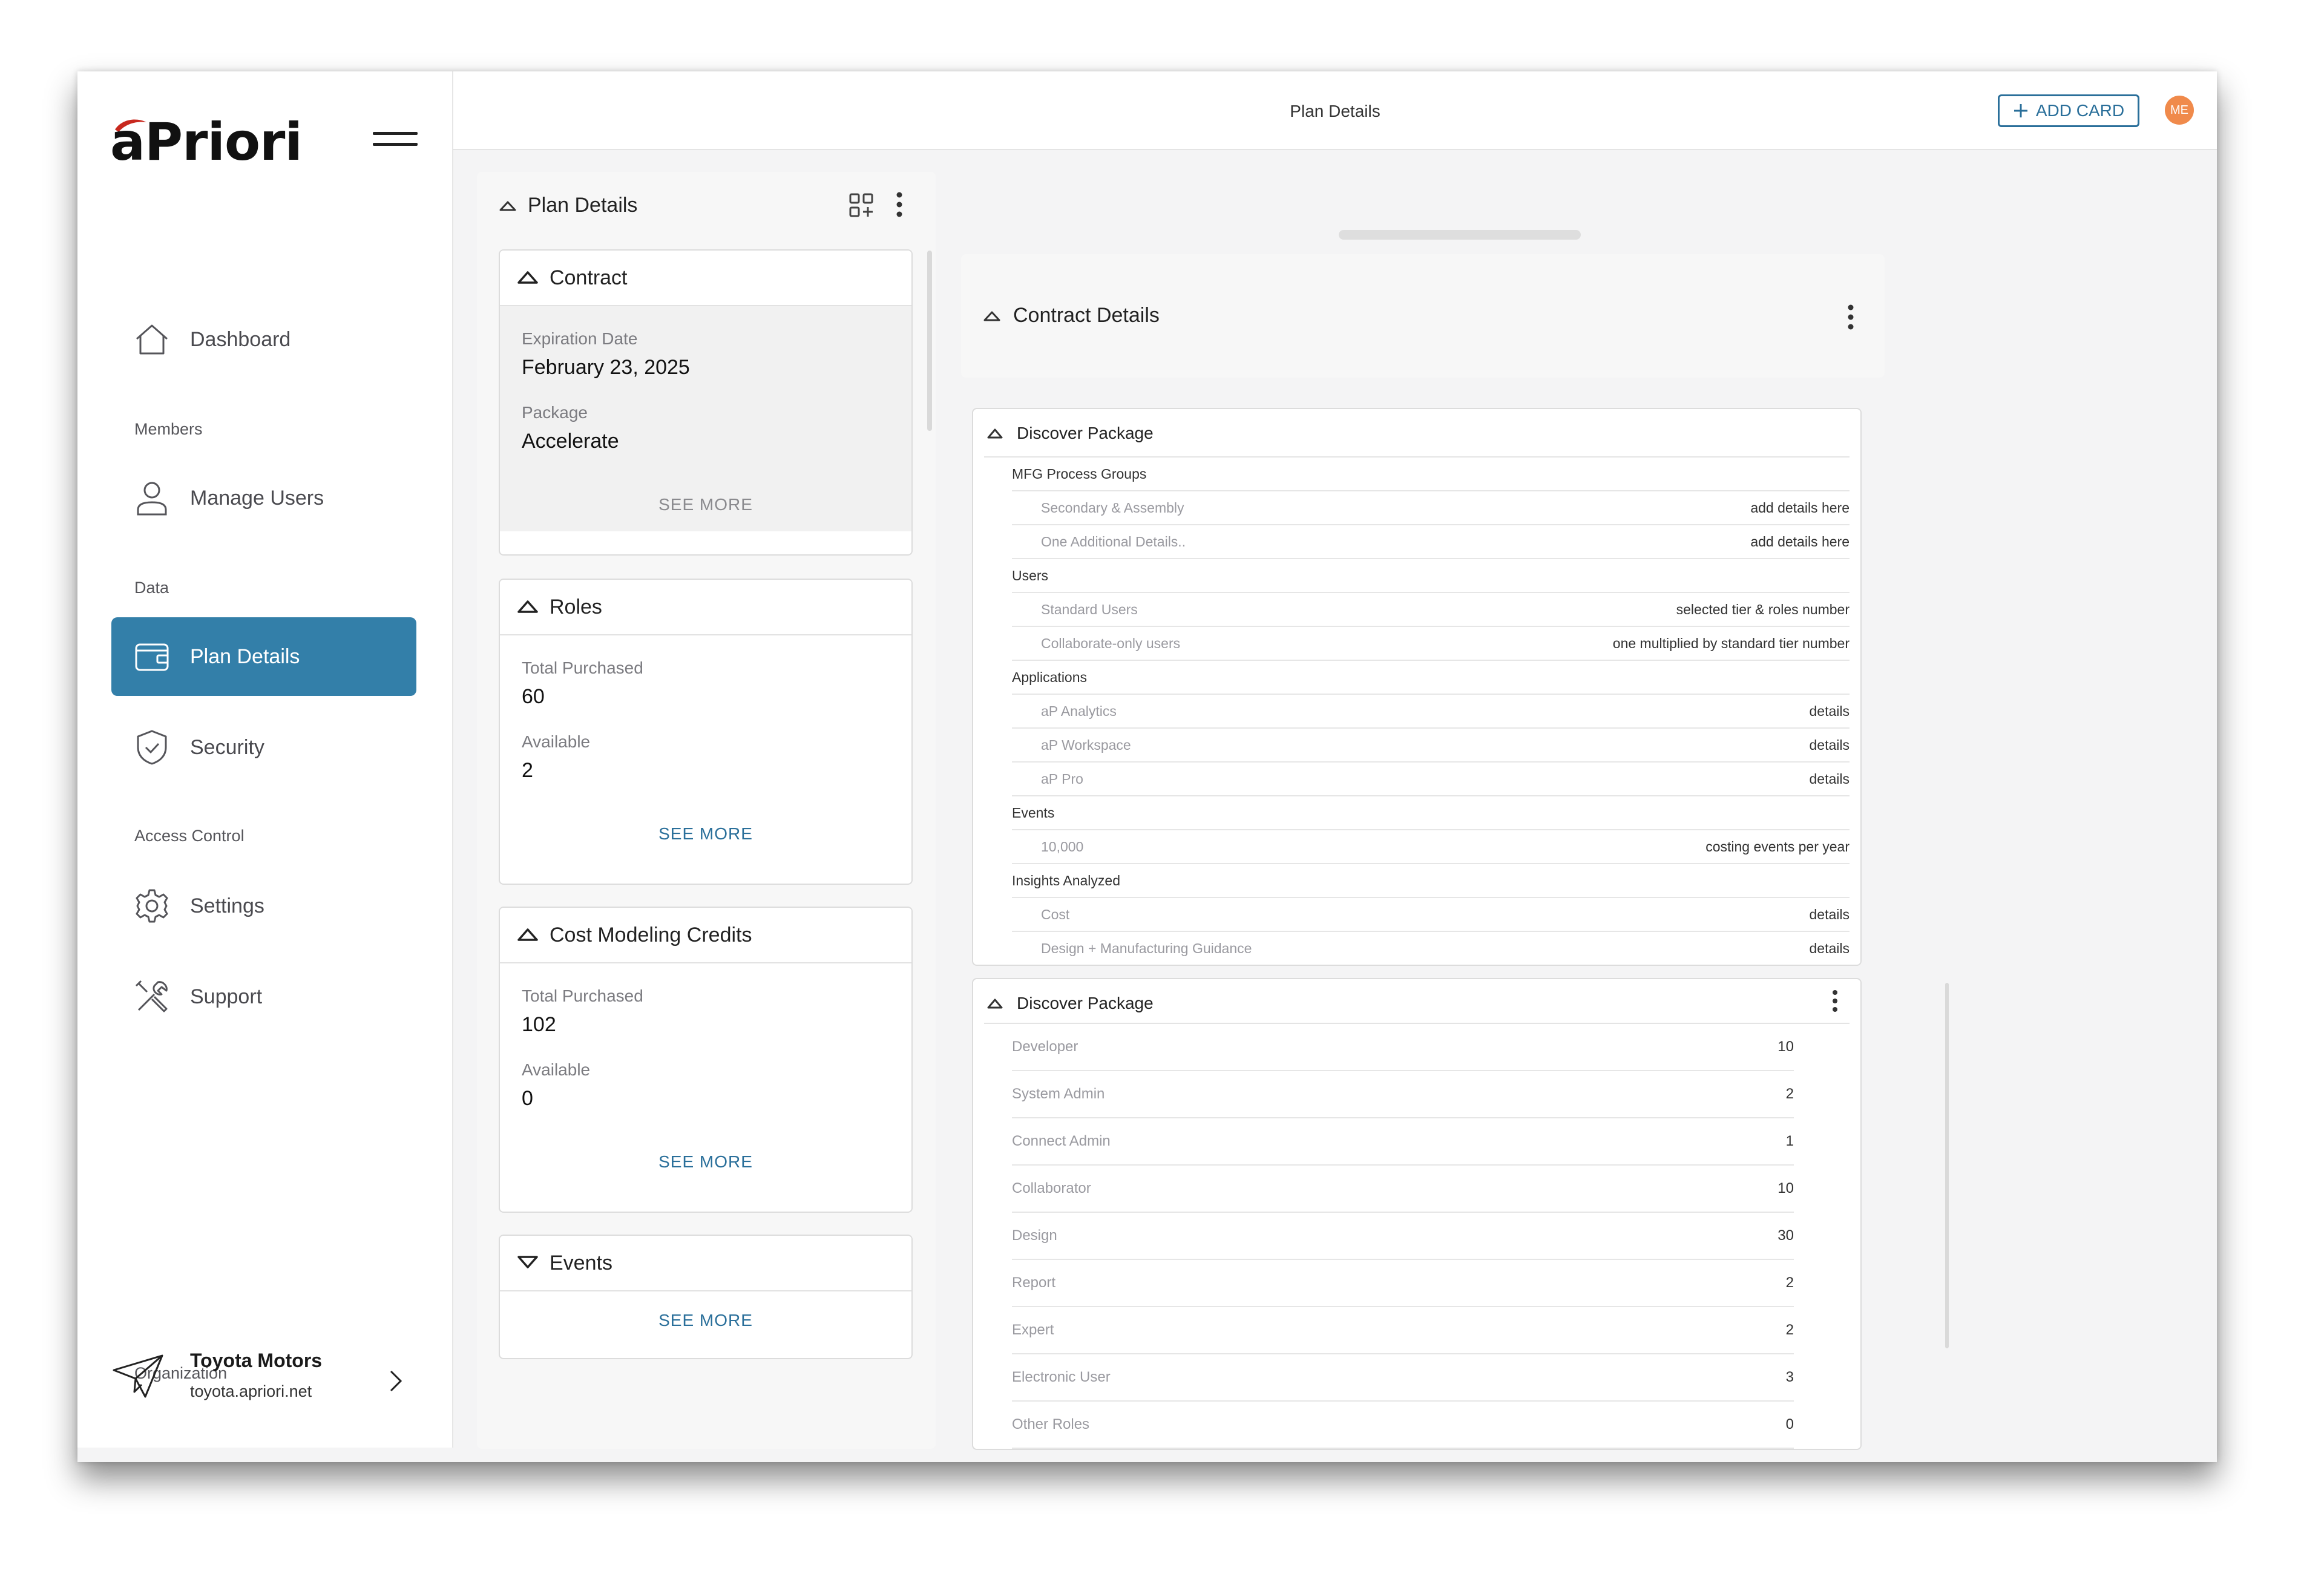  Describe the element at coordinates (576, 606) in the screenshot. I see `card-title: Roles` at that location.